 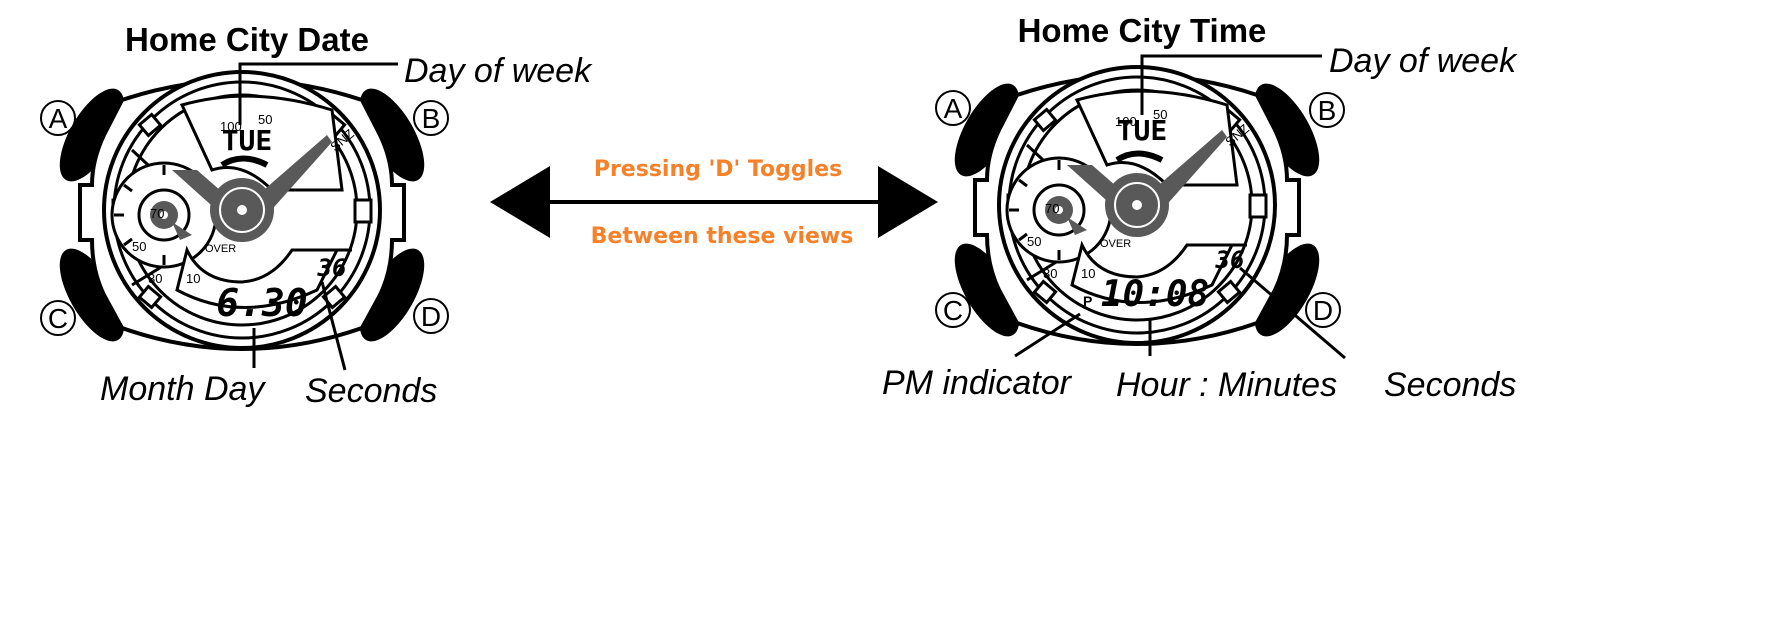 I want to click on time-display: 10:08, so click(x=1155, y=294).